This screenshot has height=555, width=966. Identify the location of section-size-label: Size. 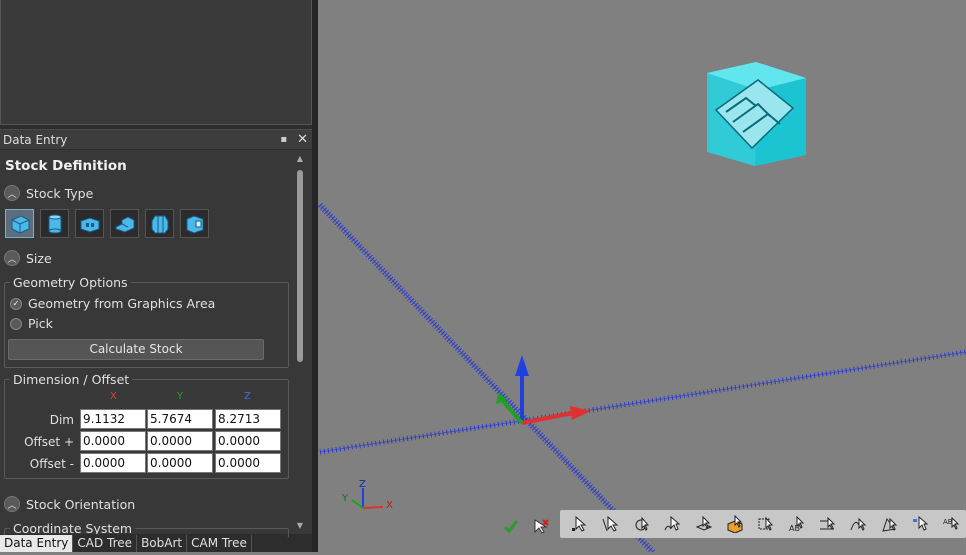
(39, 258).